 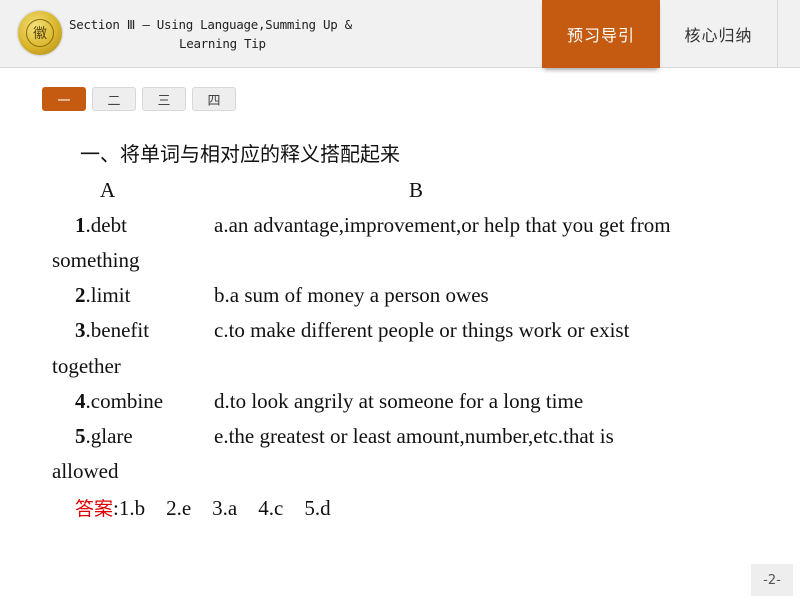 What do you see at coordinates (96, 260) in the screenshot?
I see `list-item-definition-wrap: something` at bounding box center [96, 260].